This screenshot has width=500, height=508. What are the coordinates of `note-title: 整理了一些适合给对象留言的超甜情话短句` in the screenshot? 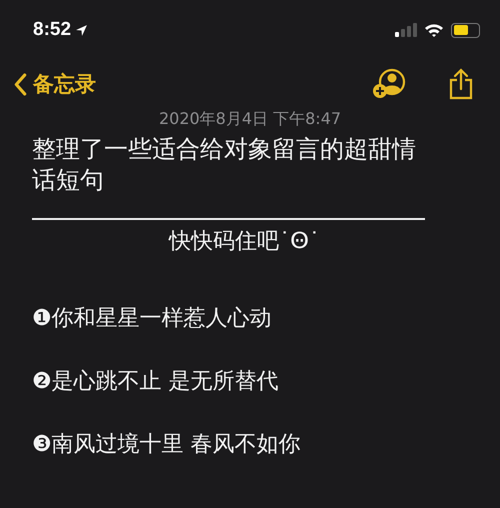 It's located at (224, 165).